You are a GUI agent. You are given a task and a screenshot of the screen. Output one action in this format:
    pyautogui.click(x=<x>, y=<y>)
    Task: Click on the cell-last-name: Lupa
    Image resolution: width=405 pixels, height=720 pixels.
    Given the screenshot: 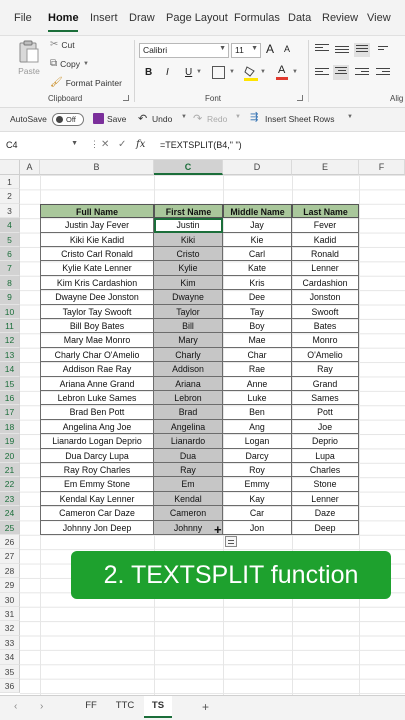 What is the action you would take?
    pyautogui.click(x=325, y=455)
    